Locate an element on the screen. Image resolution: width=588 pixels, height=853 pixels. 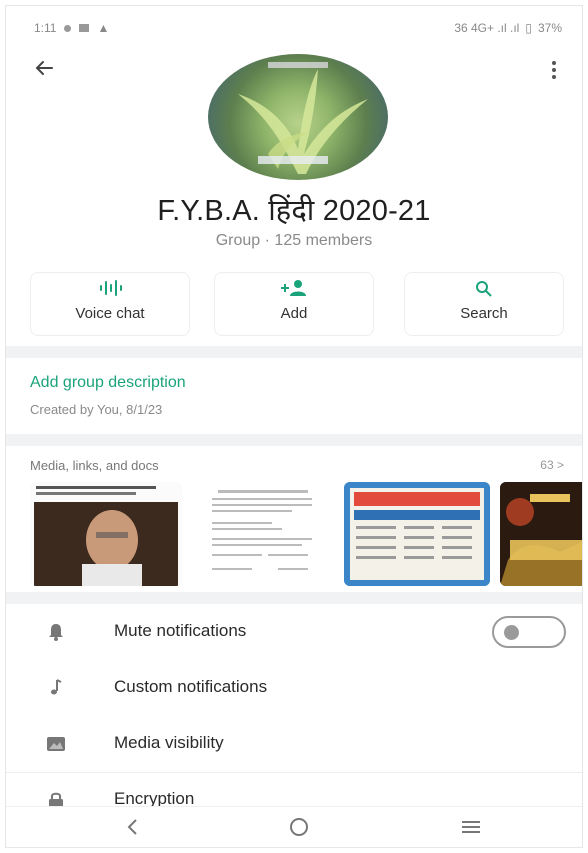
more-vert-icon is located at coordinates (554, 70).